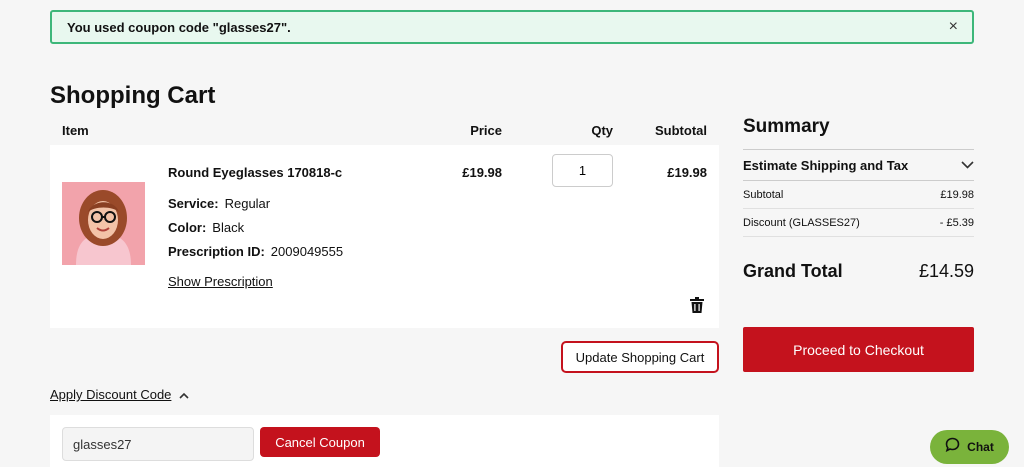 This screenshot has width=1024, height=467. I want to click on proceed-to-checkout-button: Proceed to Checkout, so click(858, 349).